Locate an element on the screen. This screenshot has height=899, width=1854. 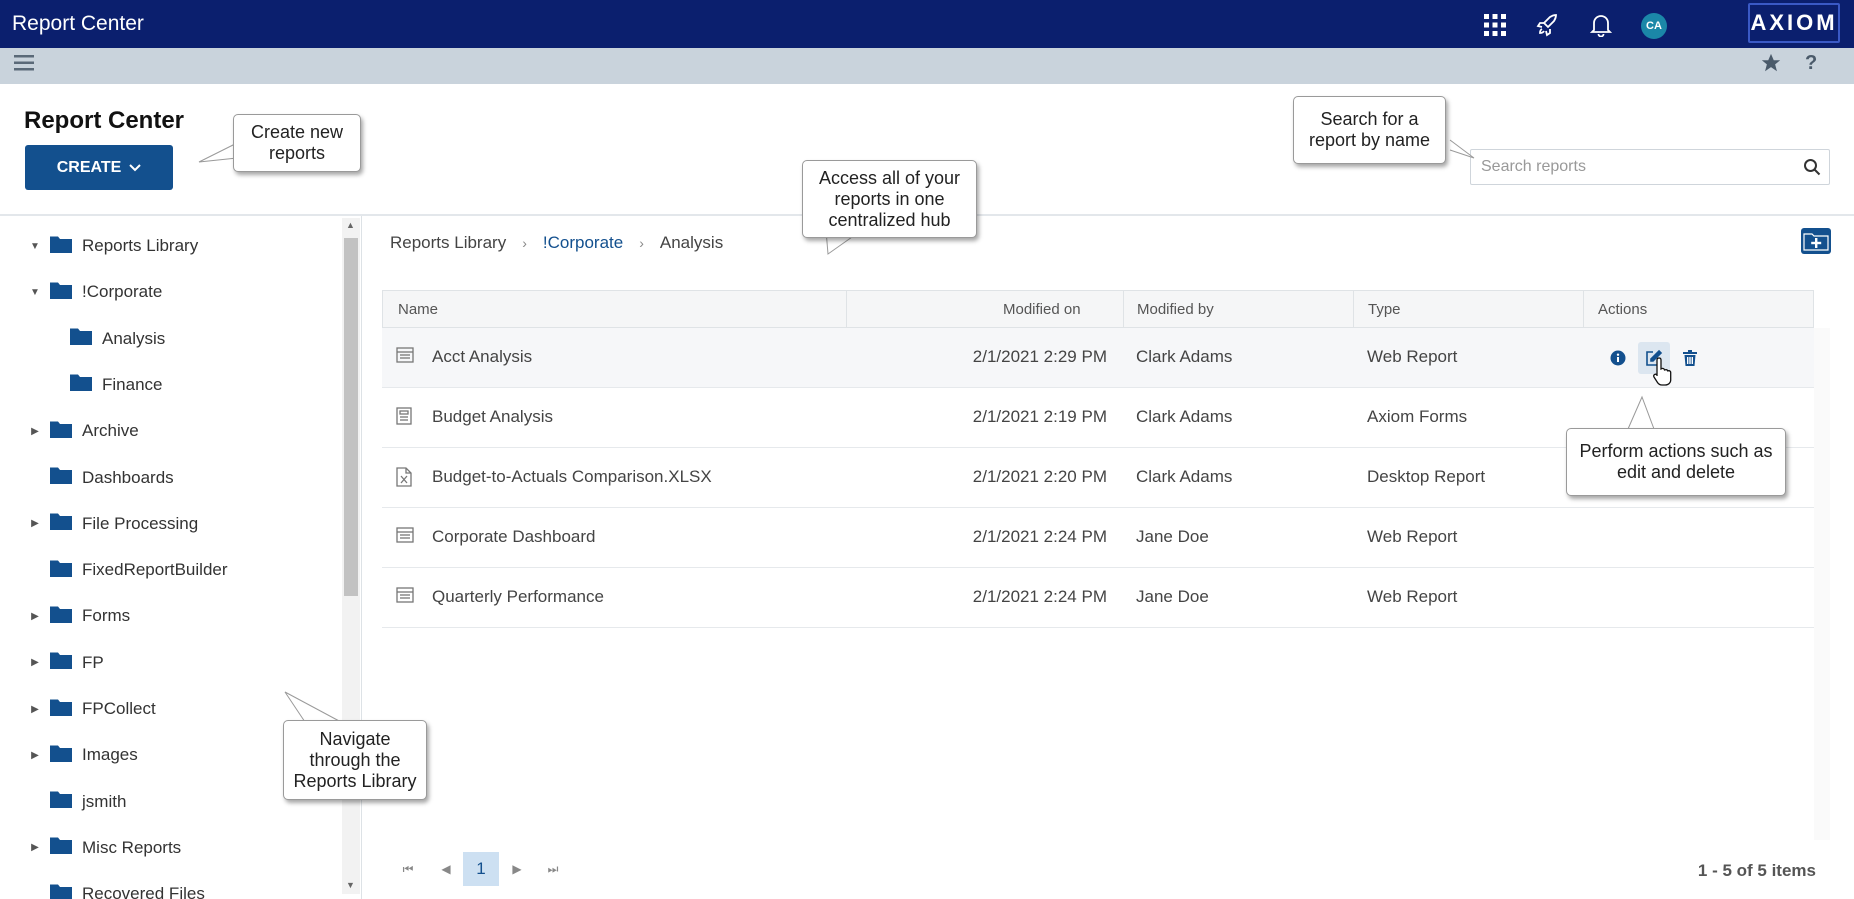
add-folder-icon is located at coordinates (1816, 242).